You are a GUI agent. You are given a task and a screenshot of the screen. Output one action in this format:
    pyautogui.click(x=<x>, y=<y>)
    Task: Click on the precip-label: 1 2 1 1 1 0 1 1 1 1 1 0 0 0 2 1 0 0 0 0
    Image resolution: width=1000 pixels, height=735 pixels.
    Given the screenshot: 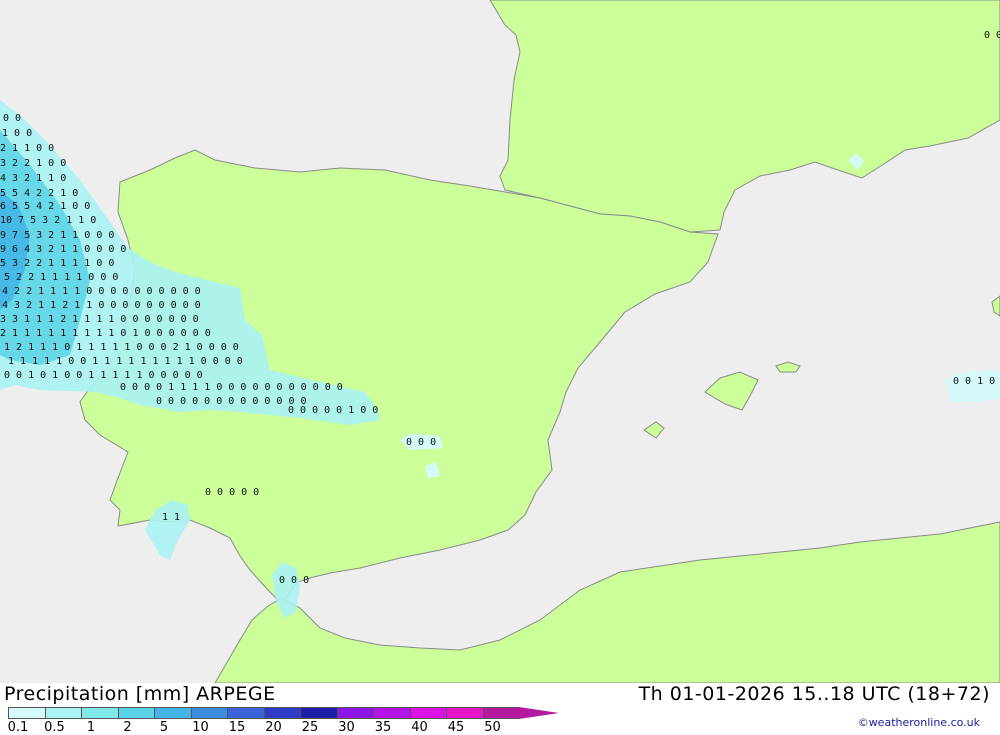 What is the action you would take?
    pyautogui.click(x=121, y=347)
    